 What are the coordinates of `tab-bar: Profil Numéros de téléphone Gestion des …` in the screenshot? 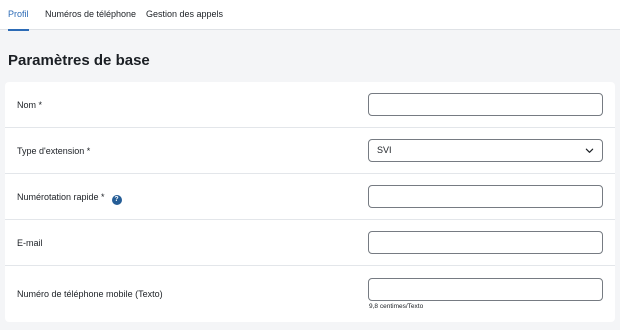 It's located at (310, 15).